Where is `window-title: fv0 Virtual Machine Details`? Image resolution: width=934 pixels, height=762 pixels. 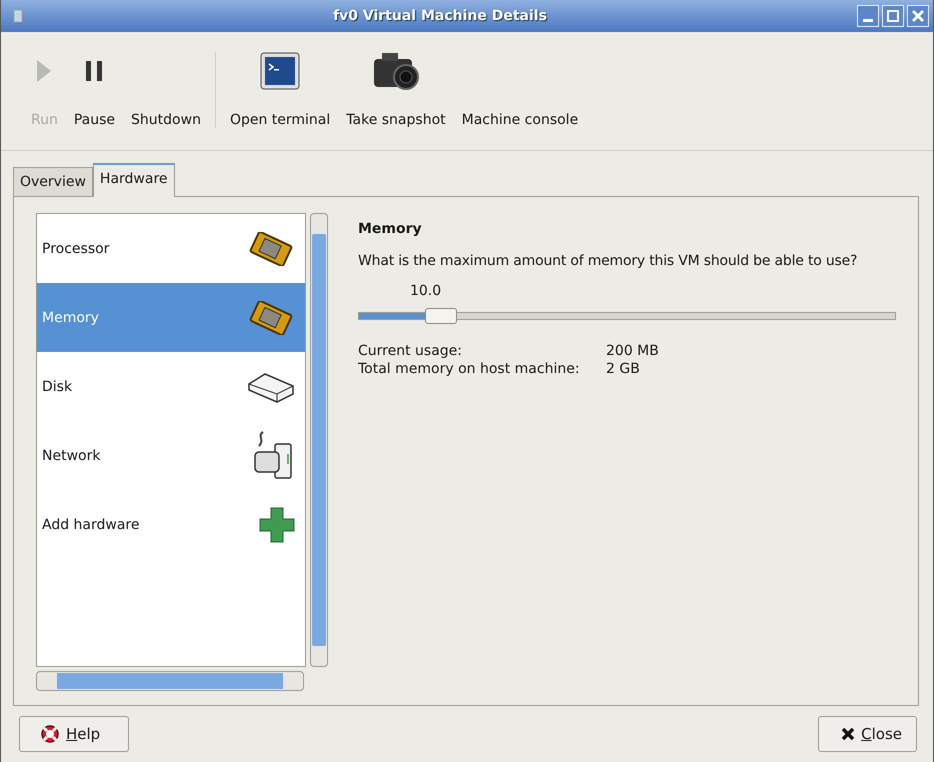 window-title: fv0 Virtual Machine Details is located at coordinates (440, 16).